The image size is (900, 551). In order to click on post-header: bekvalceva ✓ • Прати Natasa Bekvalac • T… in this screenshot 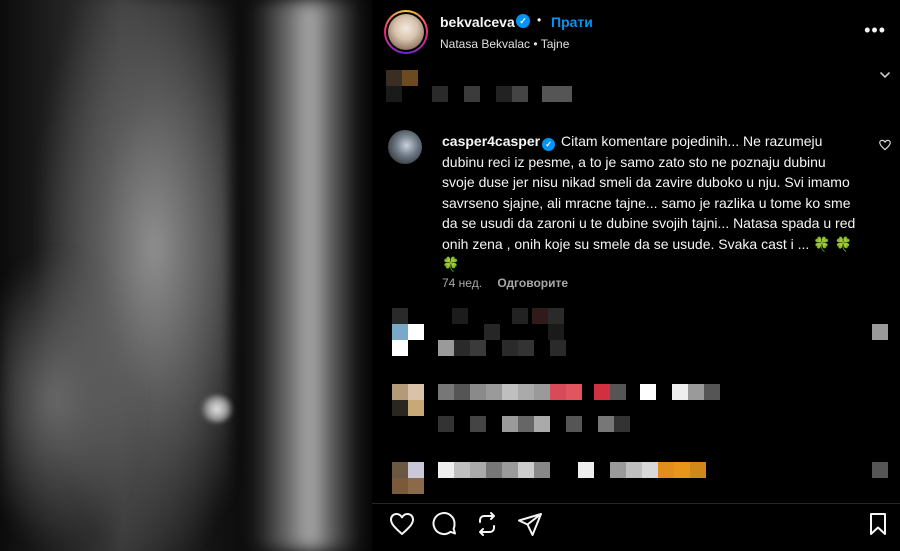, I will do `click(636, 32)`.